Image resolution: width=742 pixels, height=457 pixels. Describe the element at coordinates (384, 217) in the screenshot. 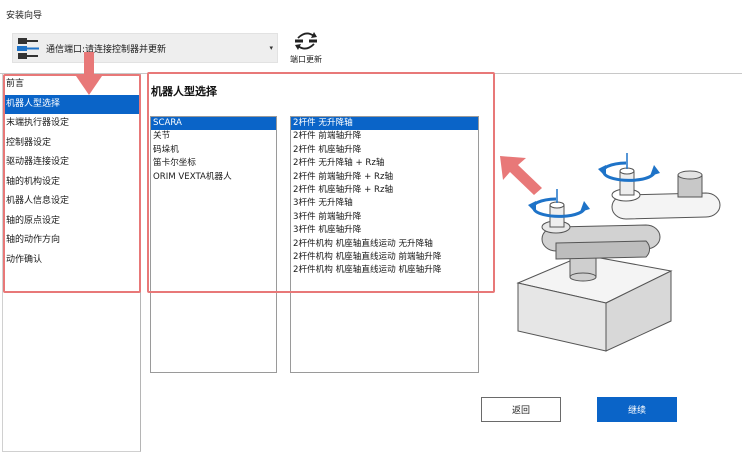

I see `robot-model-item: 3杆件 前端轴升降` at that location.